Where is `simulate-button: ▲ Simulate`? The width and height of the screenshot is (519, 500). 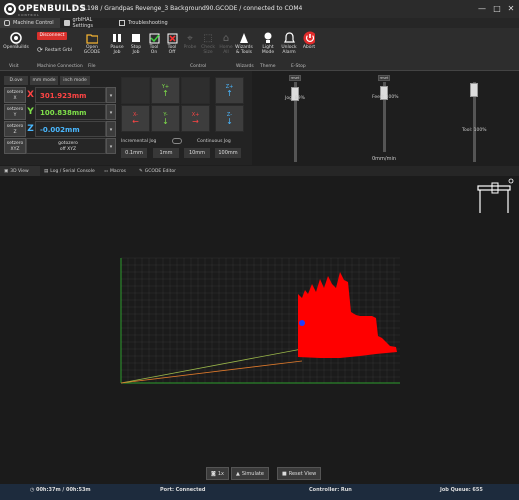
simulate-button: ▲ Simulate is located at coordinates (250, 473).